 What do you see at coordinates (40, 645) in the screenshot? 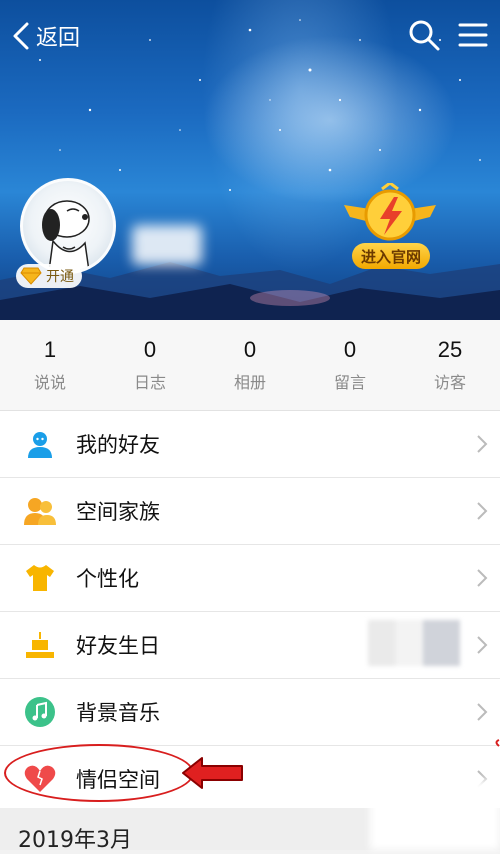
I see `cake-icon` at bounding box center [40, 645].